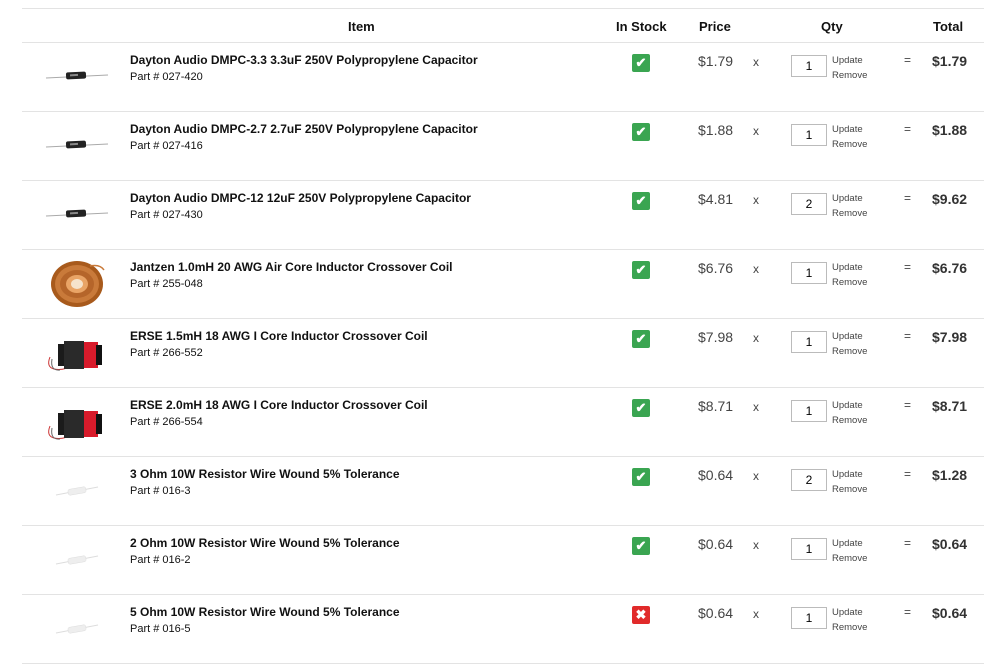 The width and height of the screenshot is (1006, 666). Describe the element at coordinates (716, 61) in the screenshot. I see `unit-price: $1.79` at that location.